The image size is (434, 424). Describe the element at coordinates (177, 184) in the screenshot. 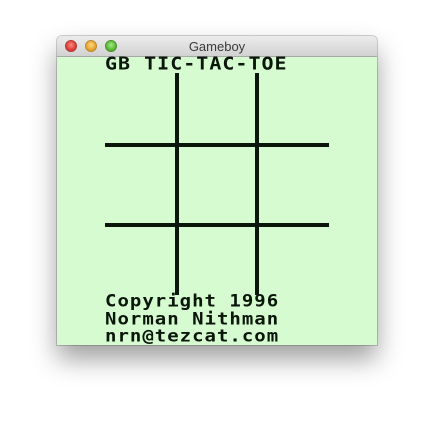

I see `grid-vertical-line-left` at that location.